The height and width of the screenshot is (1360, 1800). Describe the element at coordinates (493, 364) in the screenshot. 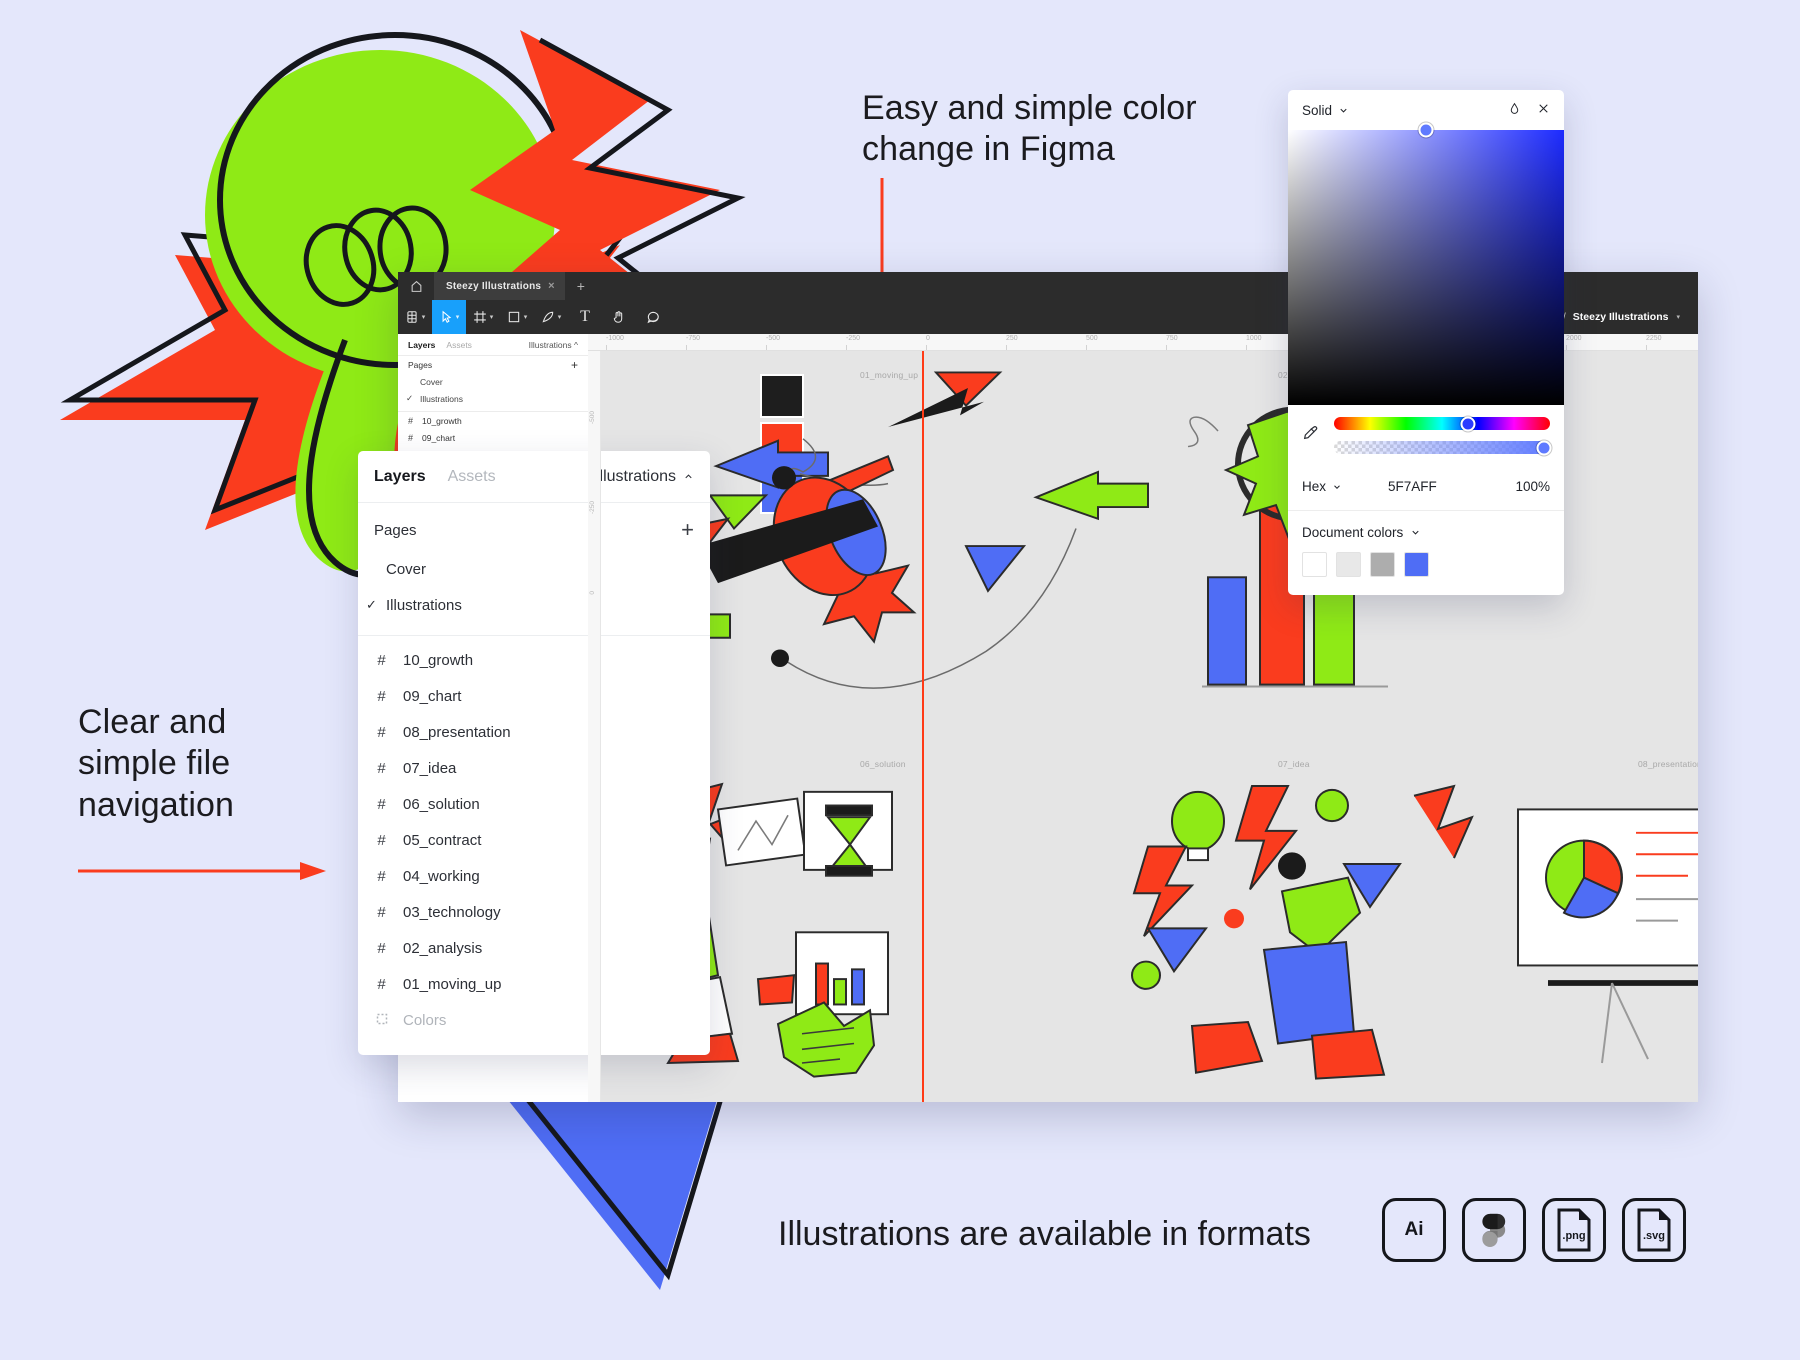

I see `bg-pages-header: Pages +` at that location.